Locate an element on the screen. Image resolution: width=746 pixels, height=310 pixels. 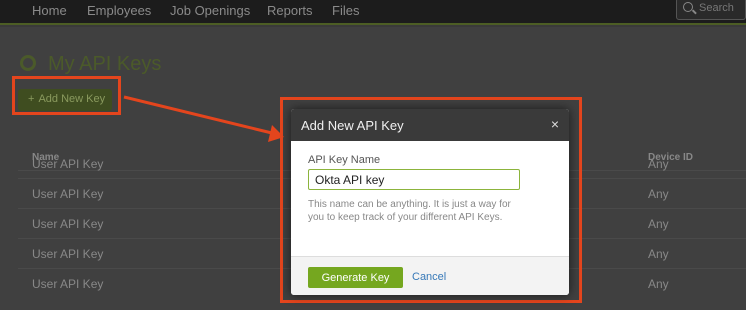
search-placeholder: Search is located at coordinates (716, 8).